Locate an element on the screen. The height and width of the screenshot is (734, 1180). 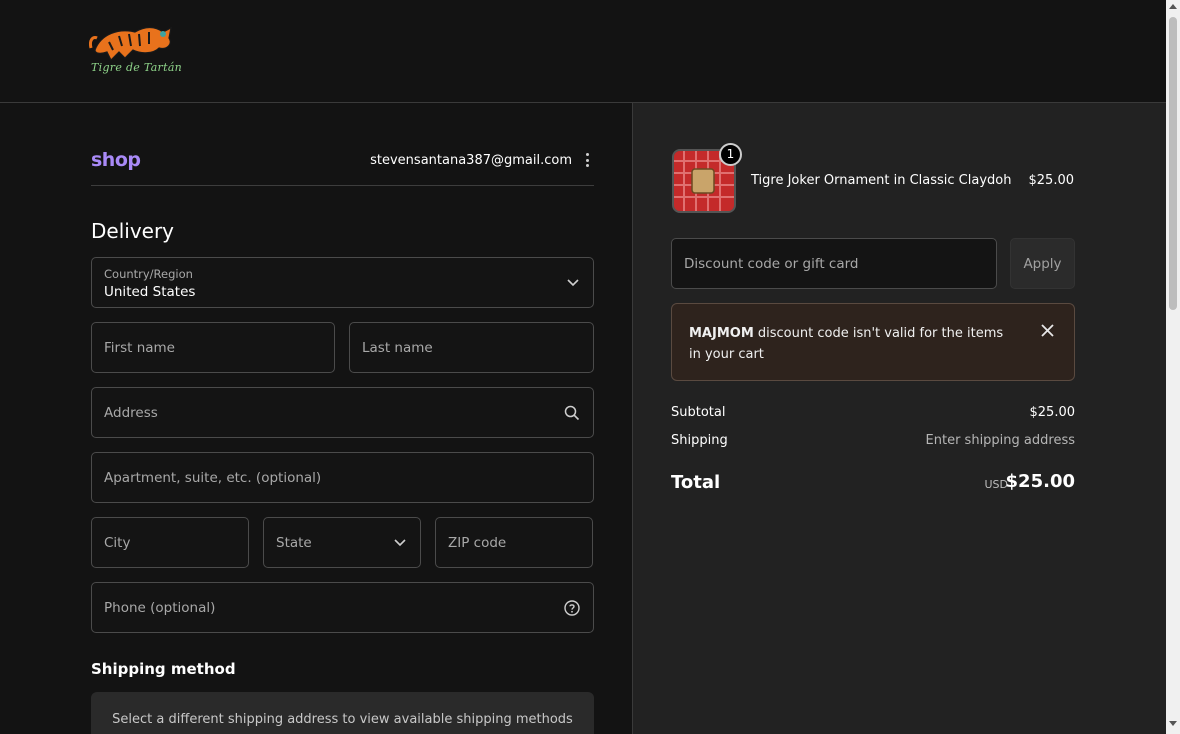
first-name-placeholder: First name is located at coordinates (139, 347).